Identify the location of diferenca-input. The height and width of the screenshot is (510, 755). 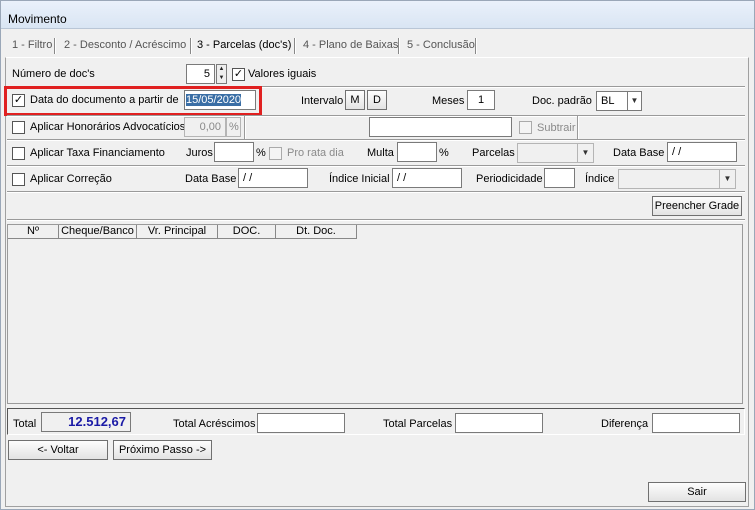
(696, 423).